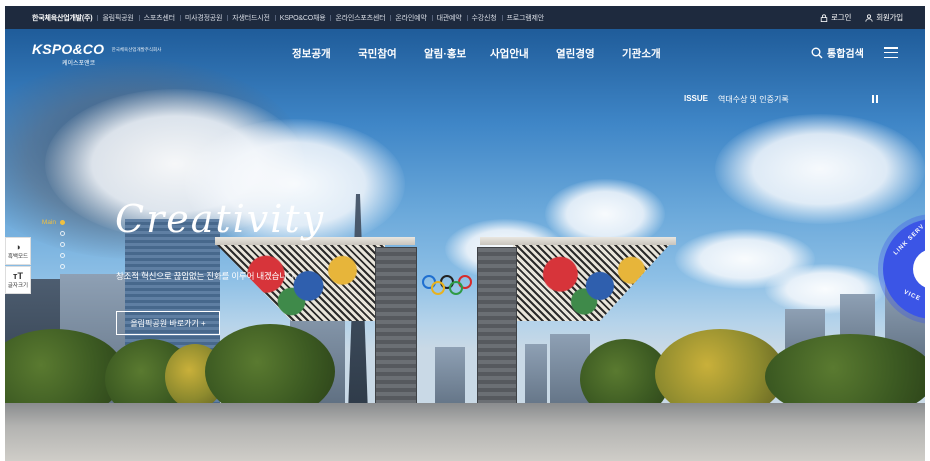 The width and height of the screenshot is (930, 461). What do you see at coordinates (497, 332) in the screenshot?
I see `gate-pillar-right` at bounding box center [497, 332].